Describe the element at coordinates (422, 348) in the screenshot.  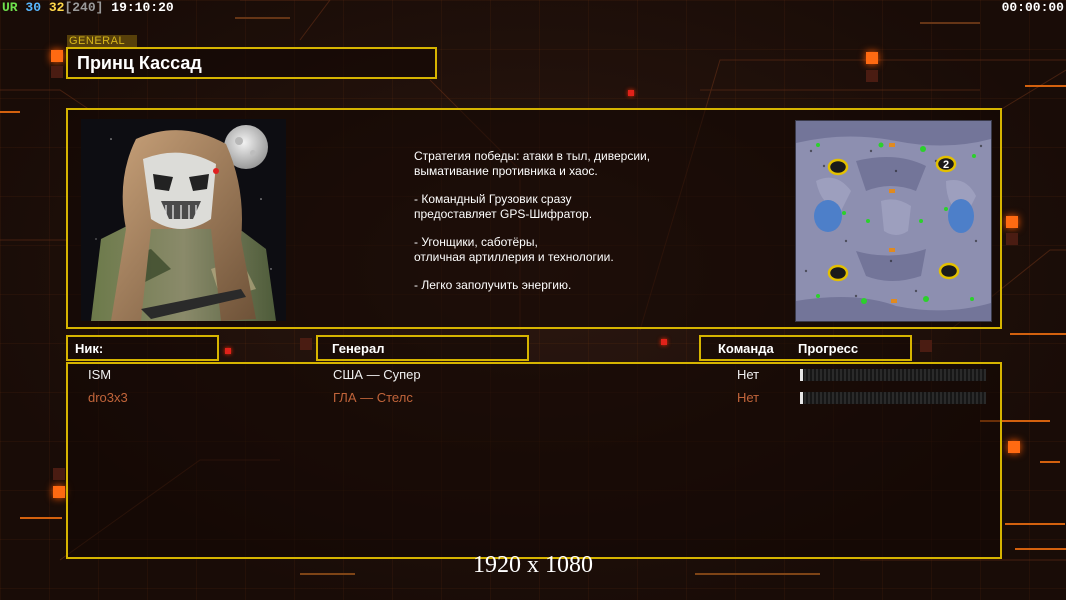
I see `column-header-general: Генерал` at that location.